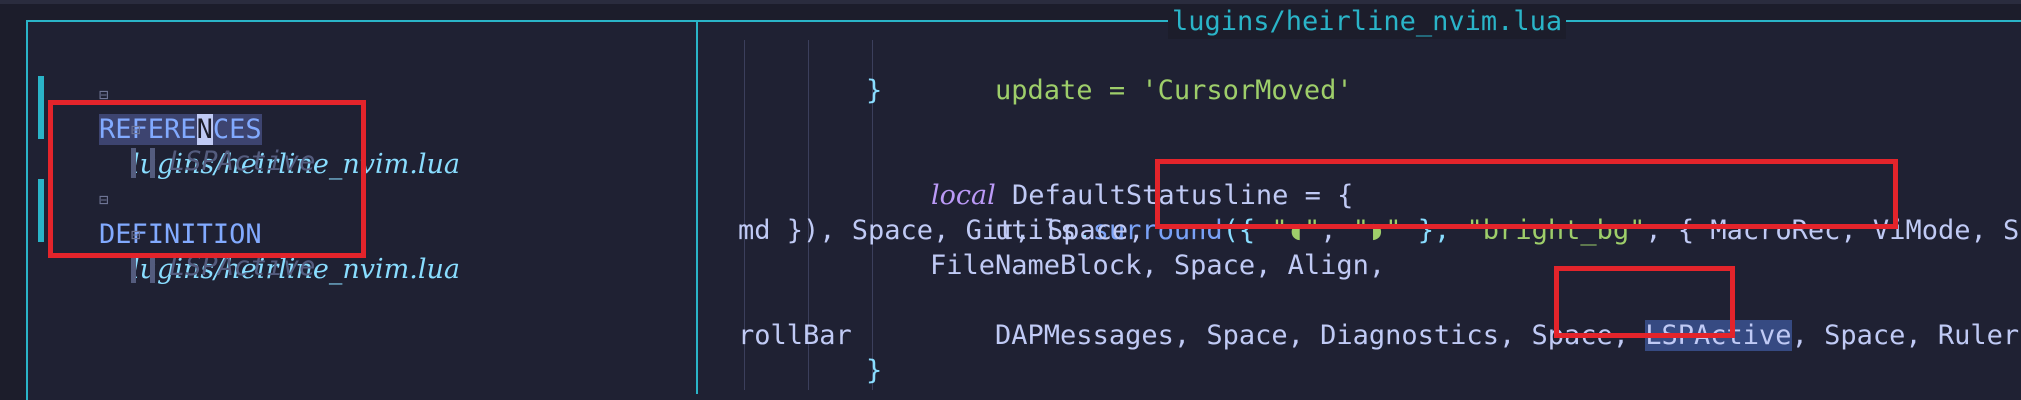  Describe the element at coordinates (941, 230) in the screenshot. I see `code-line: md }), Space, Git, Space,` at that location.